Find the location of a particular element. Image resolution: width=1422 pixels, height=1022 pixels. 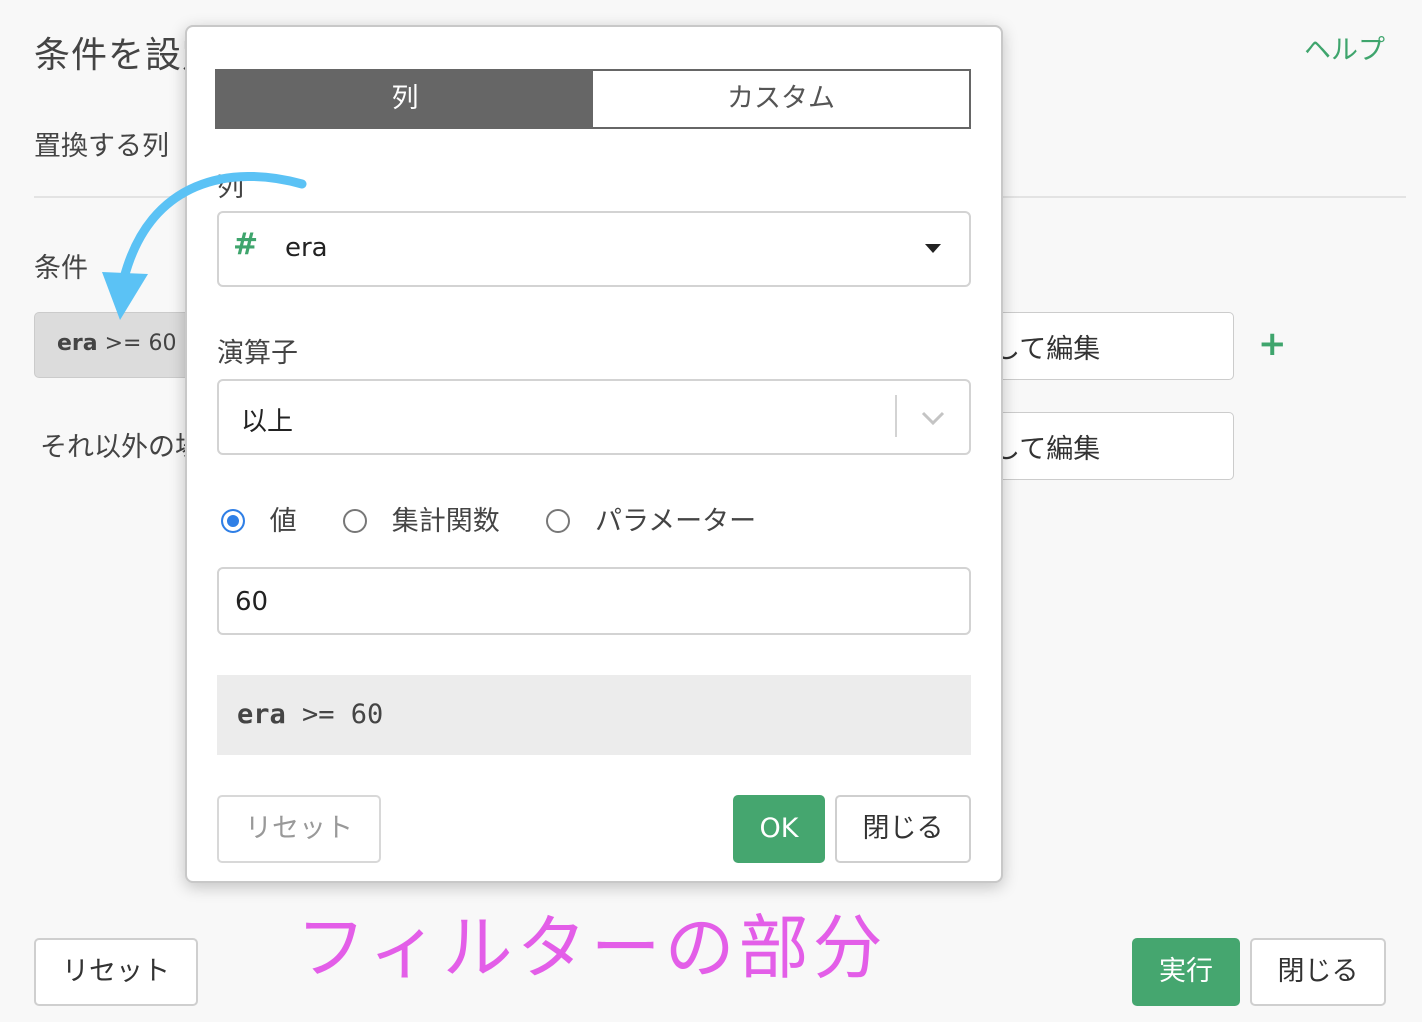

reset-button: リセット is located at coordinates (116, 972).